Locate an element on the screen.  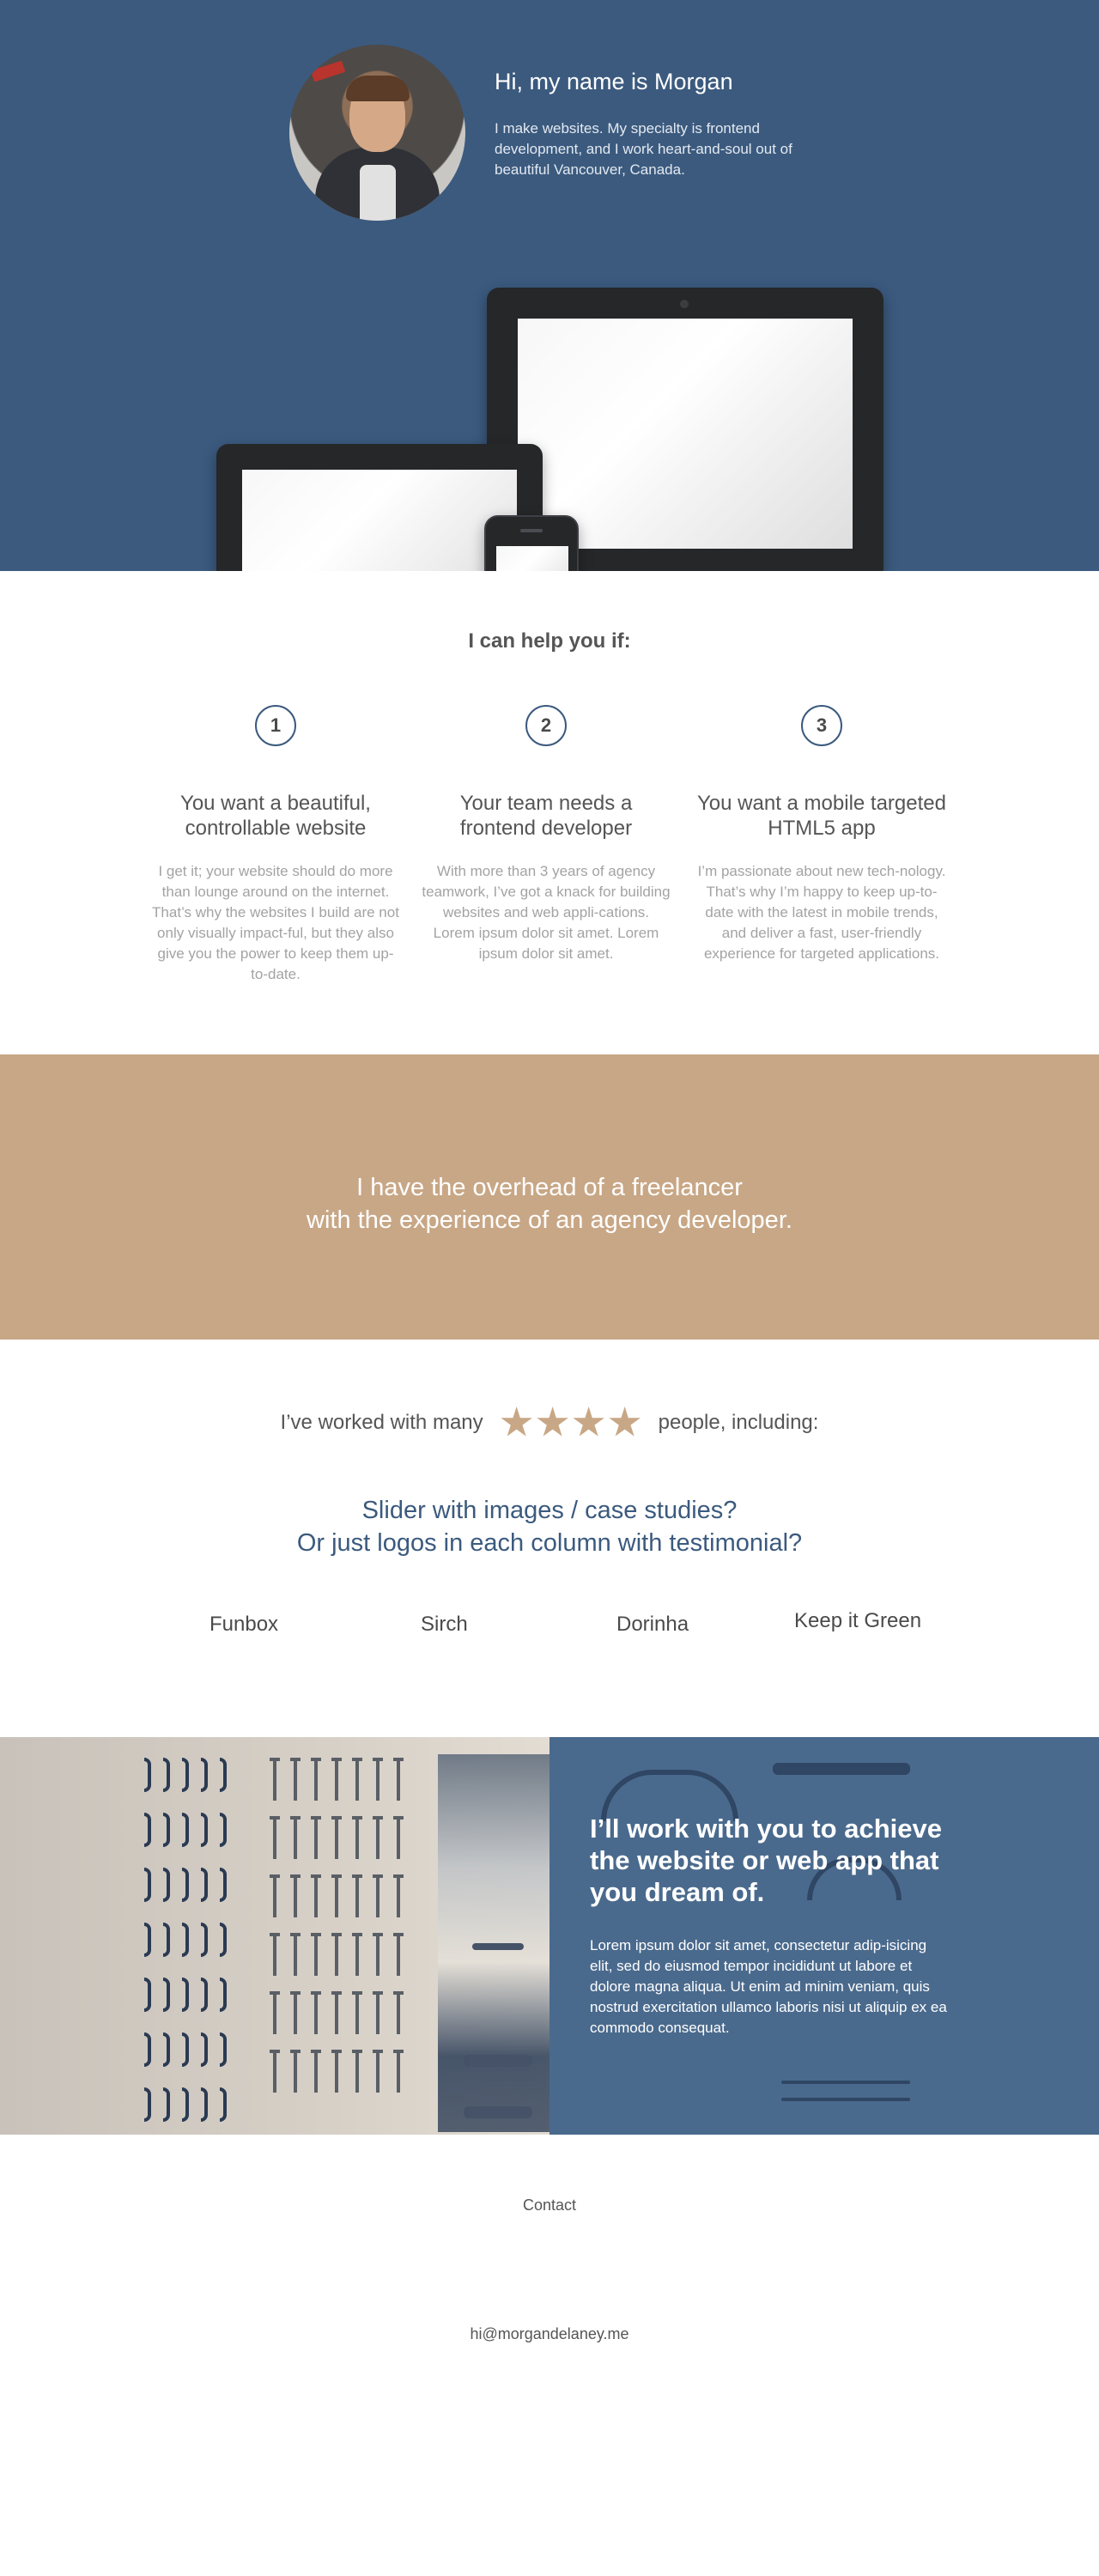
step-number-circle: 3 is located at coordinates (821, 726).